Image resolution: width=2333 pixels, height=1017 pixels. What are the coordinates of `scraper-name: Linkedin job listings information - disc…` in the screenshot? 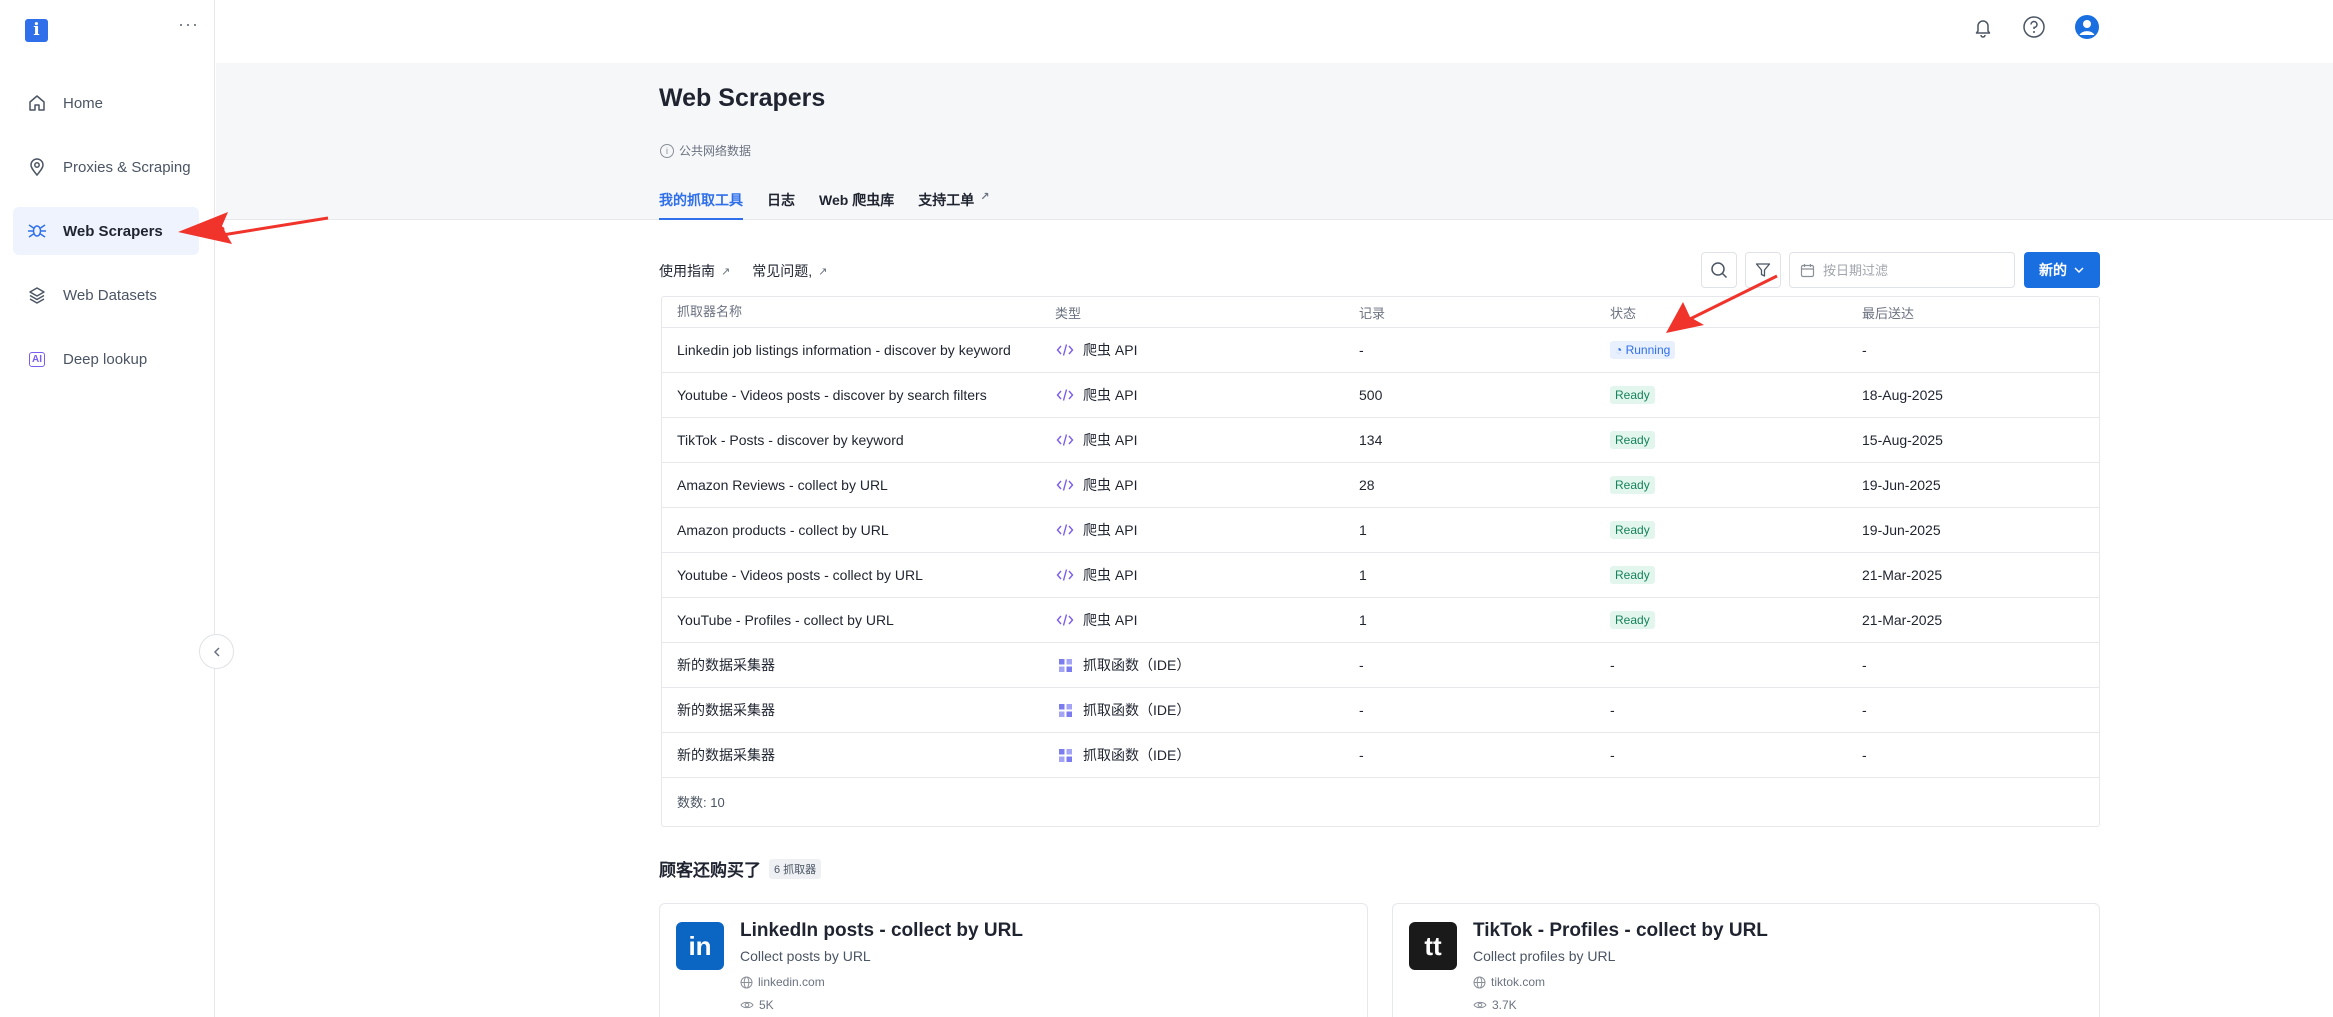 It's located at (857, 350).